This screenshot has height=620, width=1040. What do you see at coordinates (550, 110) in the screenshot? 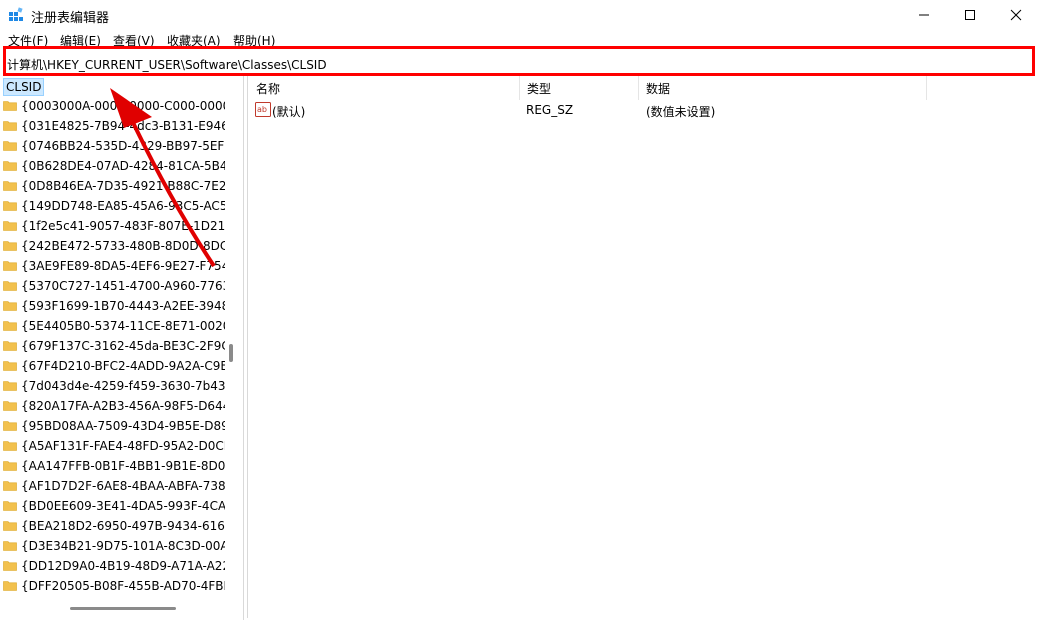
I see `value-type: REG_SZ` at bounding box center [550, 110].